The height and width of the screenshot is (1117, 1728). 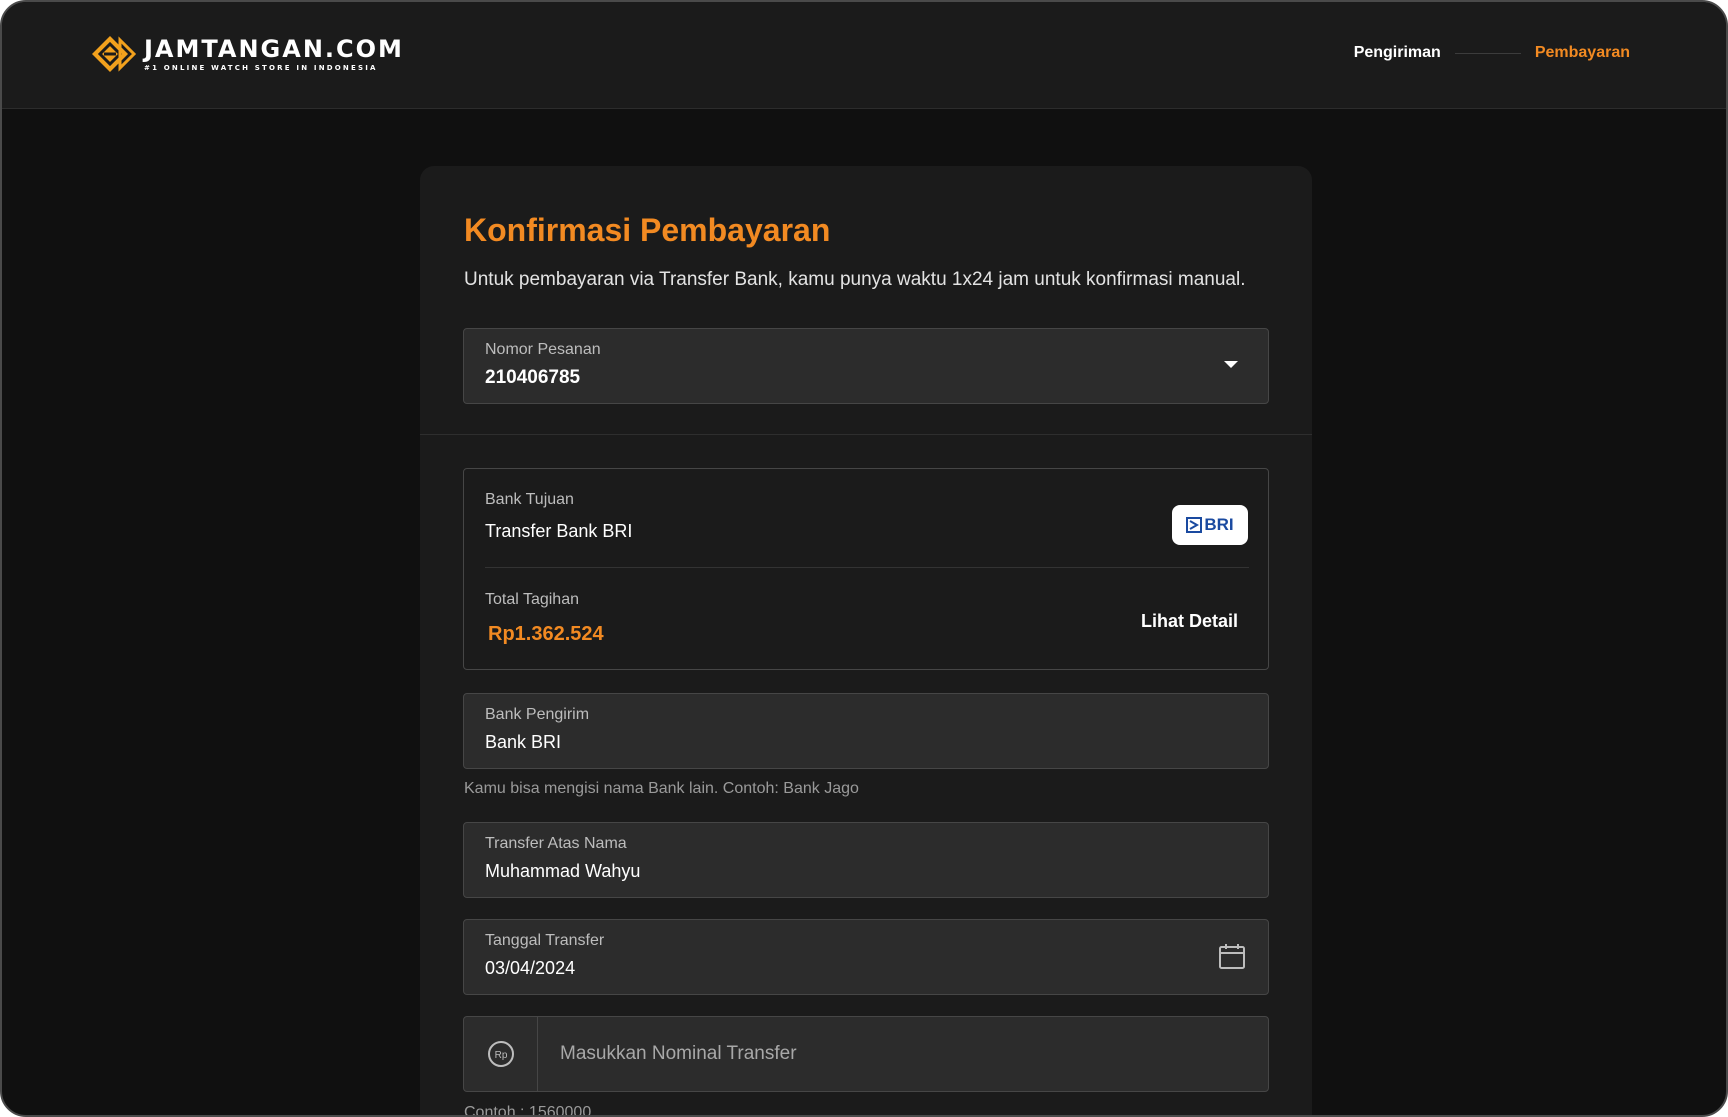 I want to click on transfer-amount-input, so click(x=903, y=1054).